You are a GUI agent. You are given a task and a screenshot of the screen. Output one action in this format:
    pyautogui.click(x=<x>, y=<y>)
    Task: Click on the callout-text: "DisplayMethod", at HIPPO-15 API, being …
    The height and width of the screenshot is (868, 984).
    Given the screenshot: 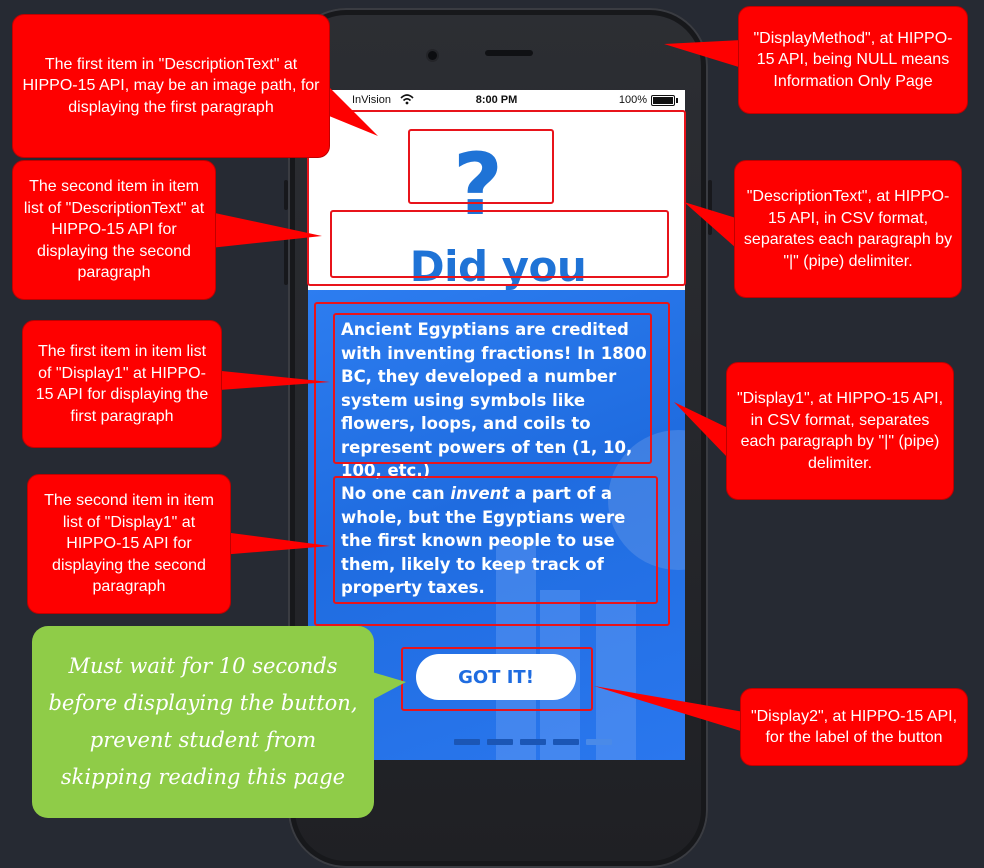 What is the action you would take?
    pyautogui.click(x=853, y=59)
    